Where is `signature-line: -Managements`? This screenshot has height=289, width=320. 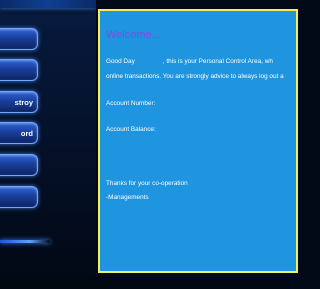
signature-line: -Managements is located at coordinates (127, 197).